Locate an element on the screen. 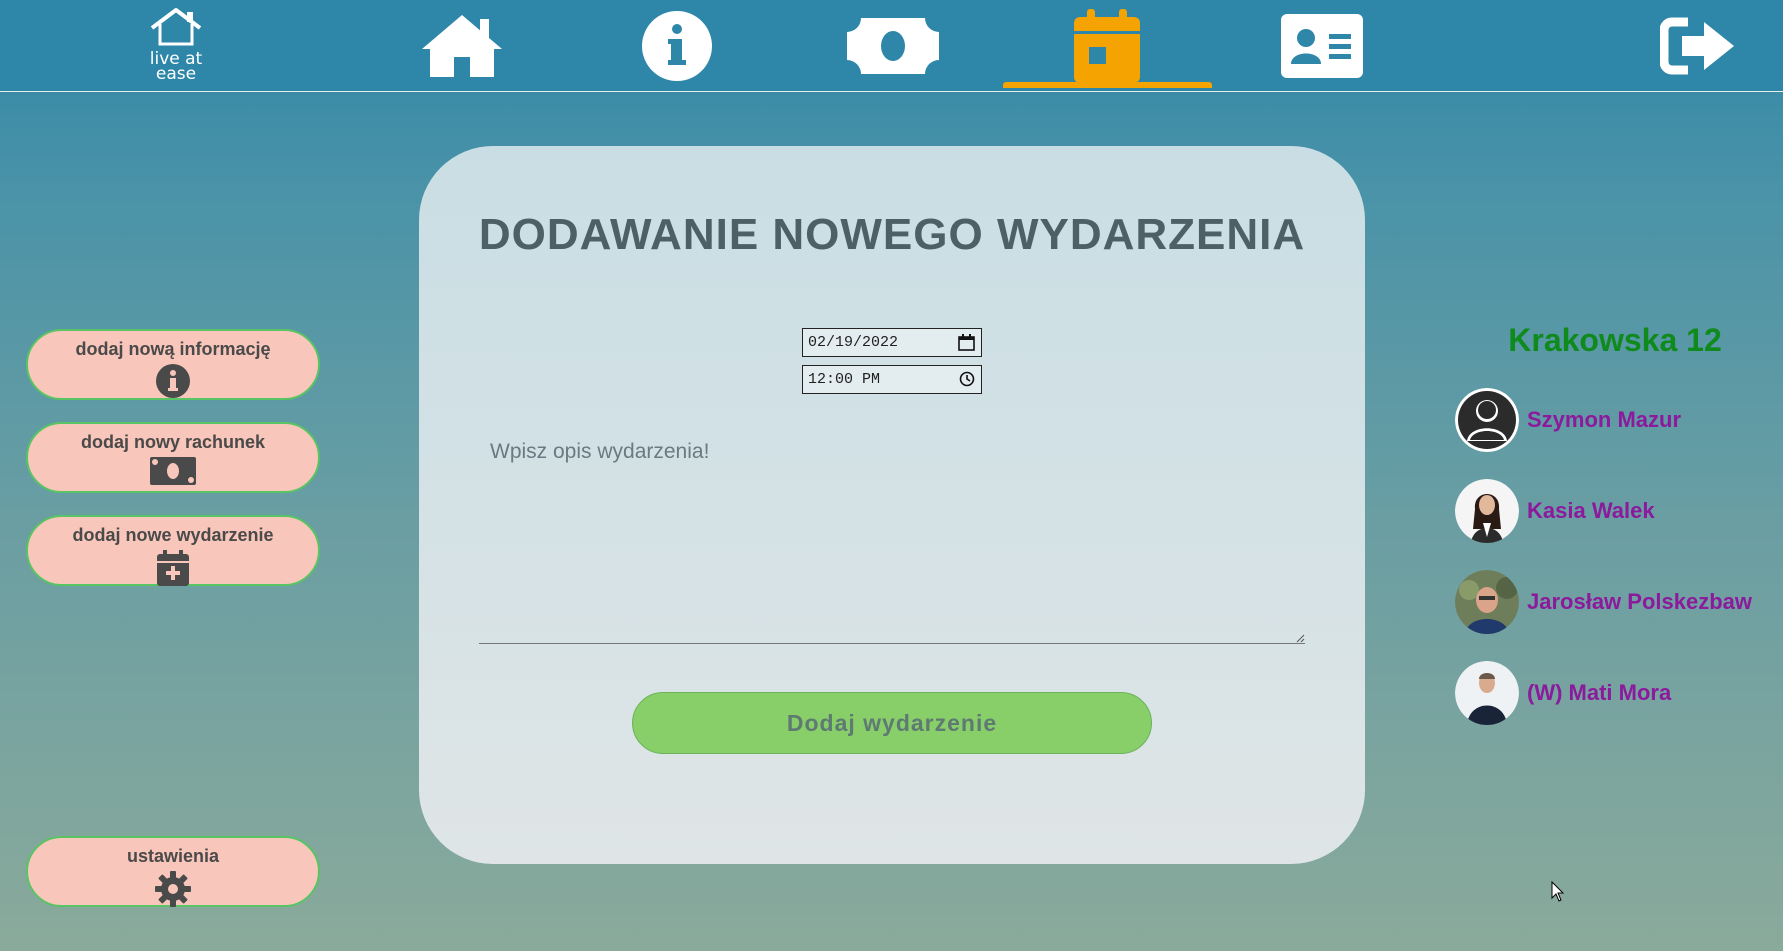 The image size is (1783, 951). nav-bills is located at coordinates (893, 46).